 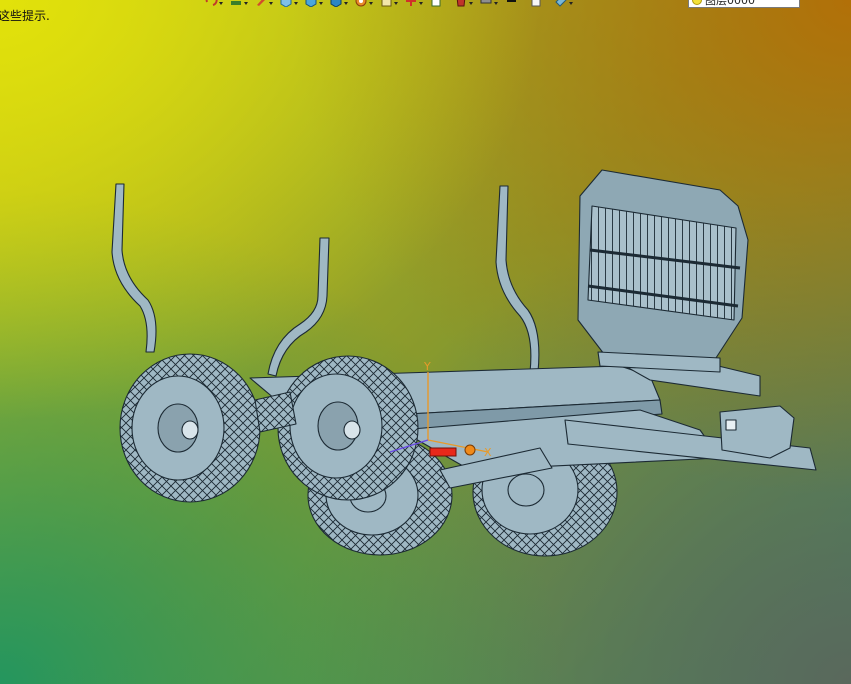 I want to click on drawbar, so click(x=757, y=432).